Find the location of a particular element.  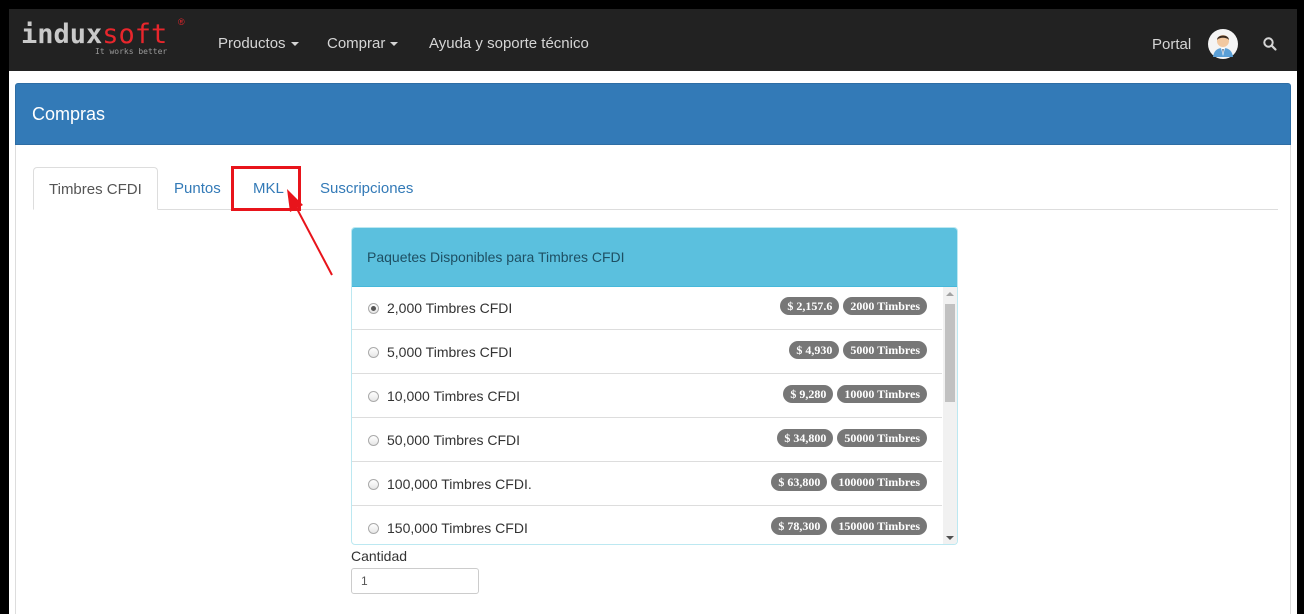

tab-puntos: Puntos is located at coordinates (197, 188).